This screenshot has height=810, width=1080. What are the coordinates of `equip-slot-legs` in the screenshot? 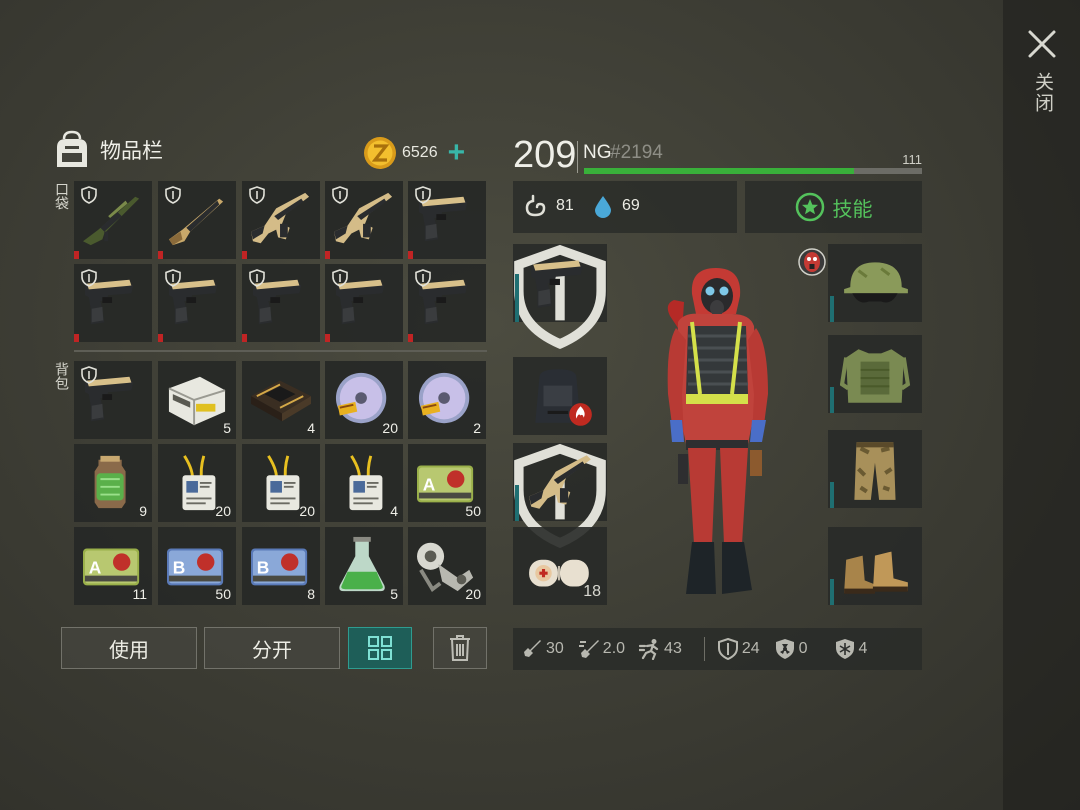 It's located at (875, 469).